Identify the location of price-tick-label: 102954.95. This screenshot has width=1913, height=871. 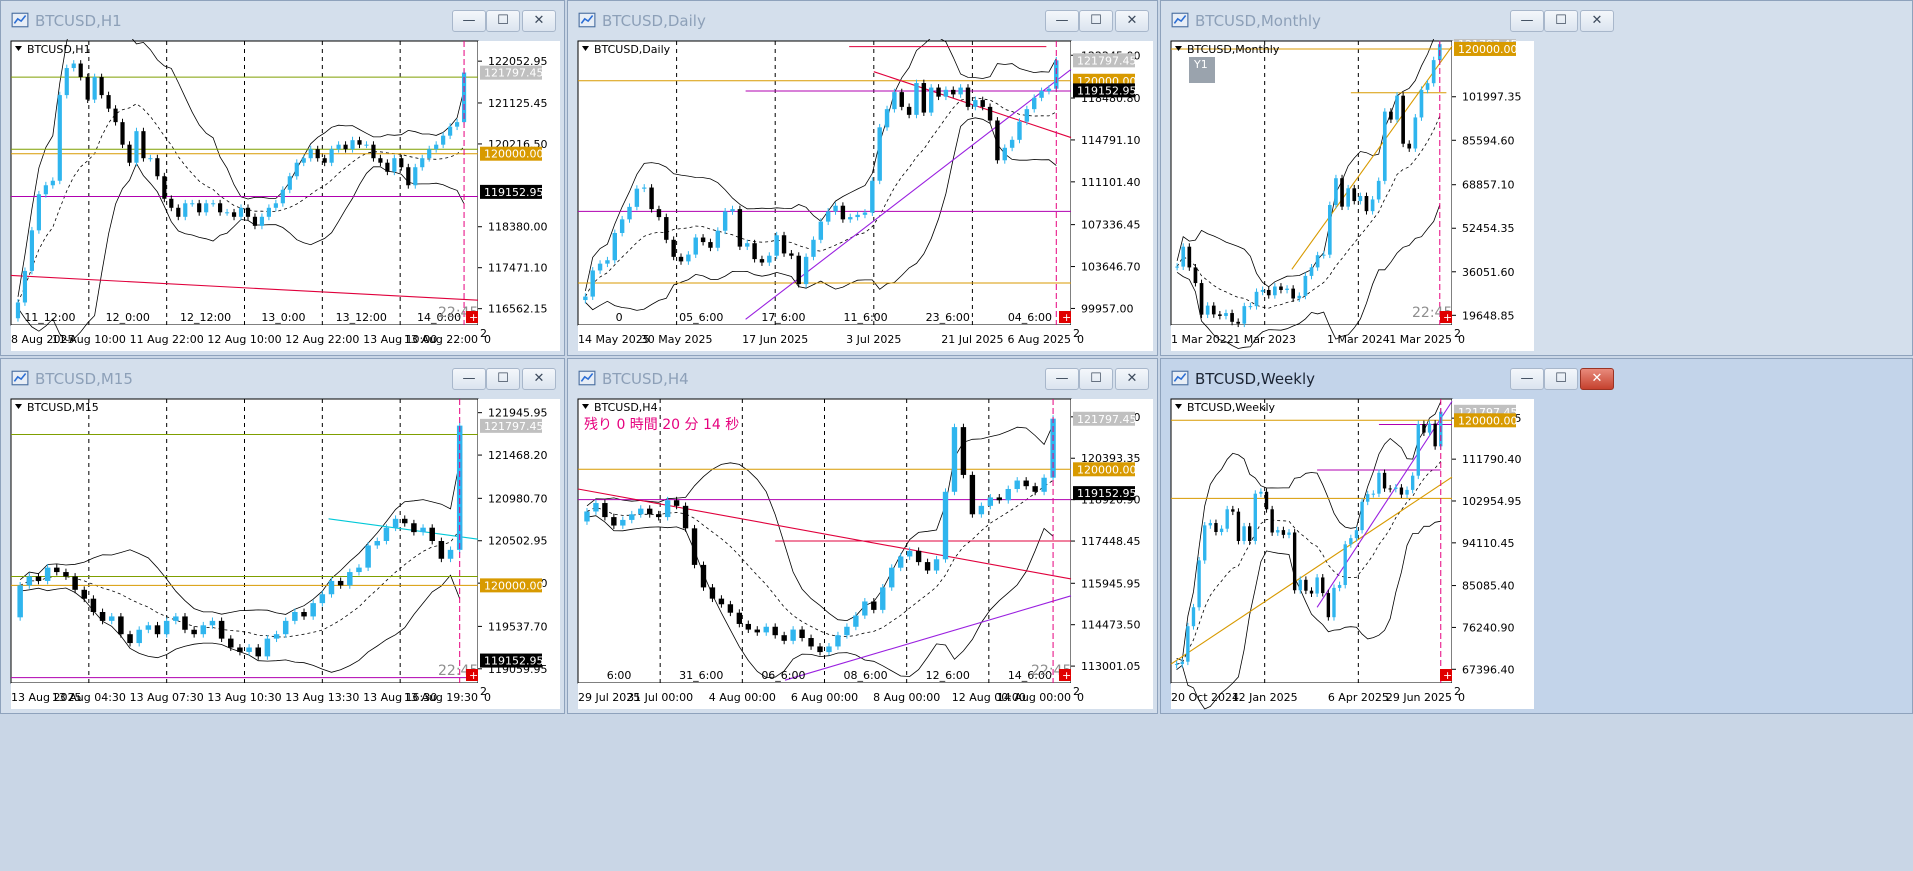
(1492, 501).